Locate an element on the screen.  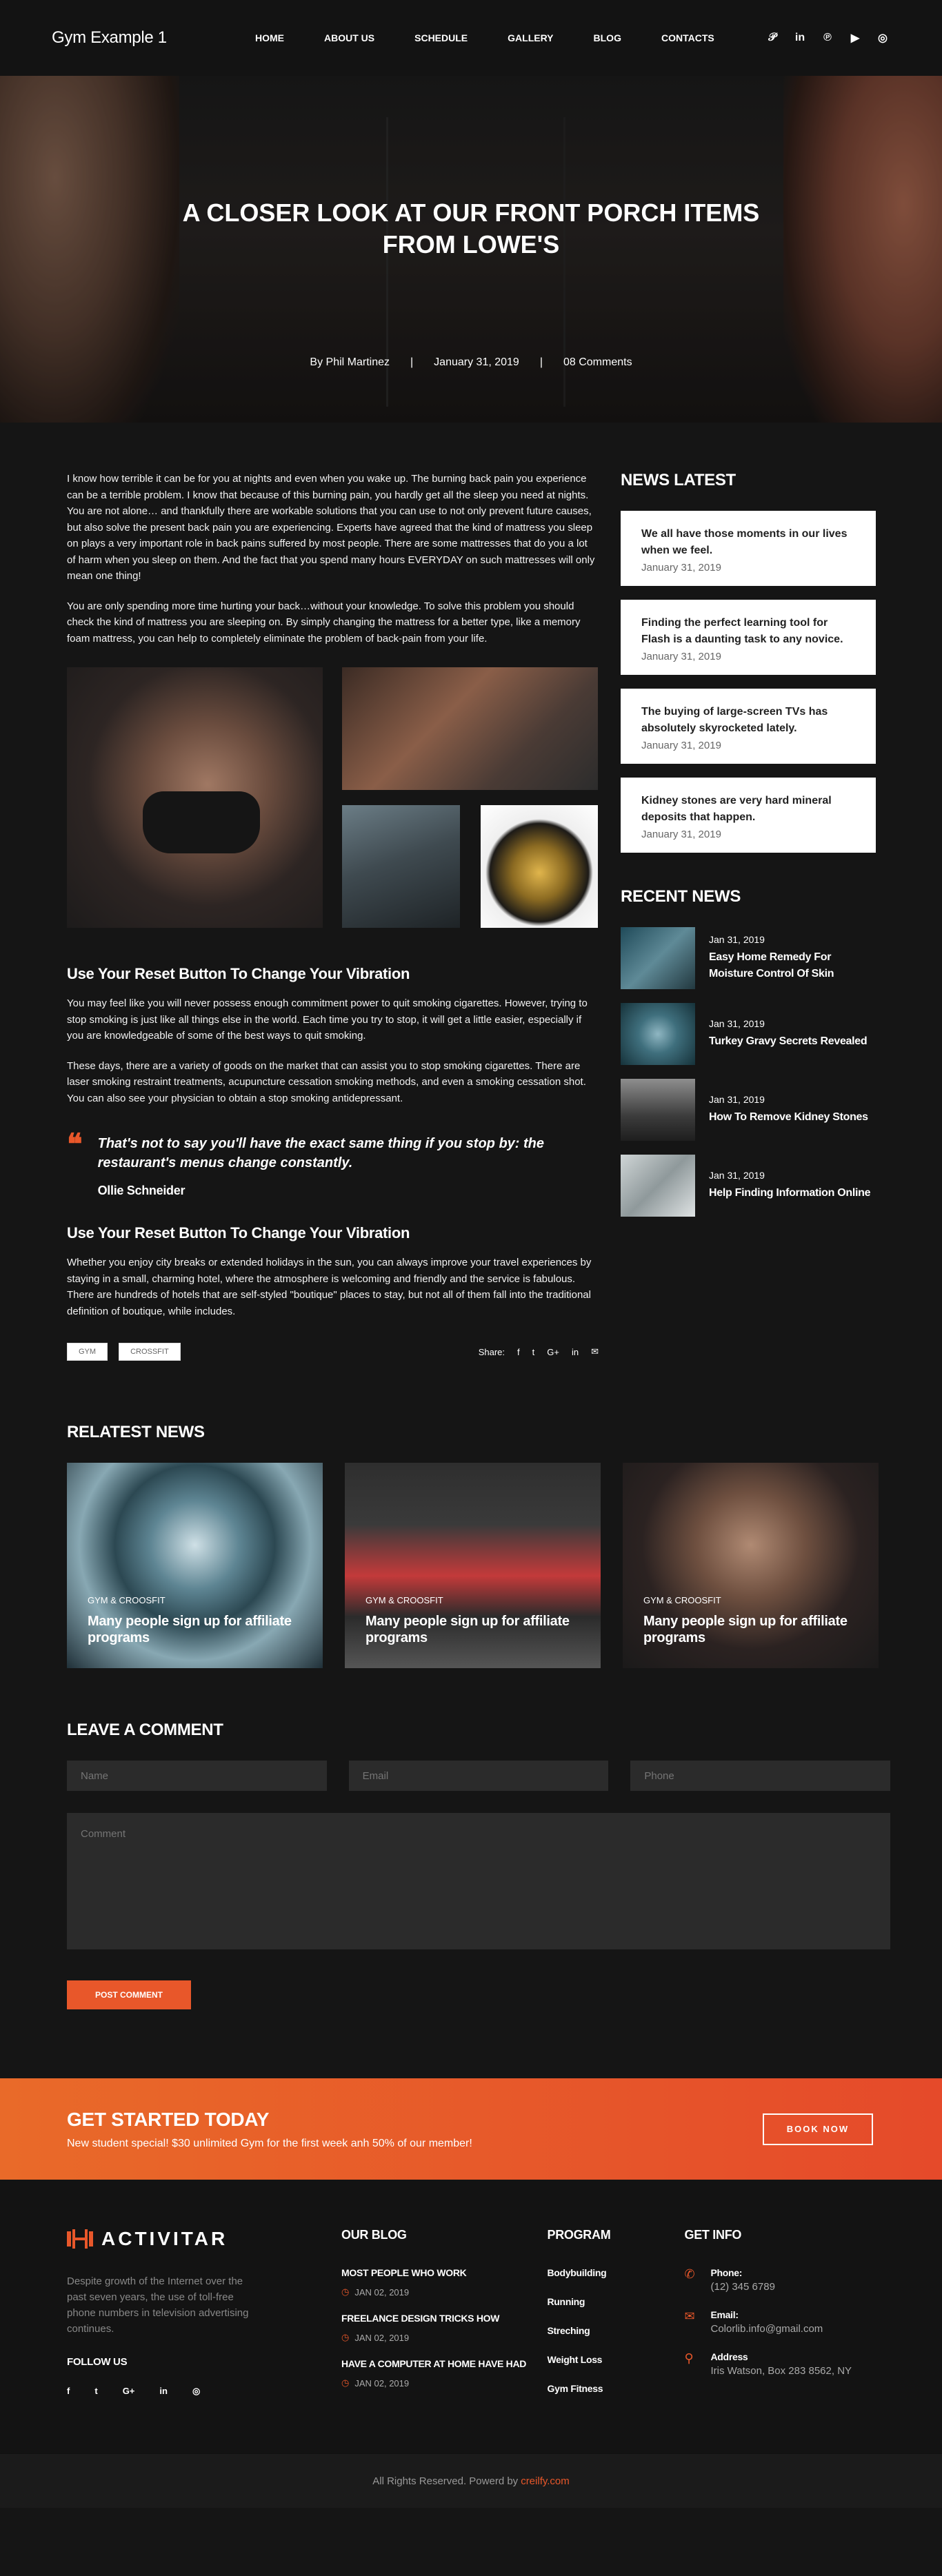
pinterest-icon: ℗ is located at coordinates (827, 37).